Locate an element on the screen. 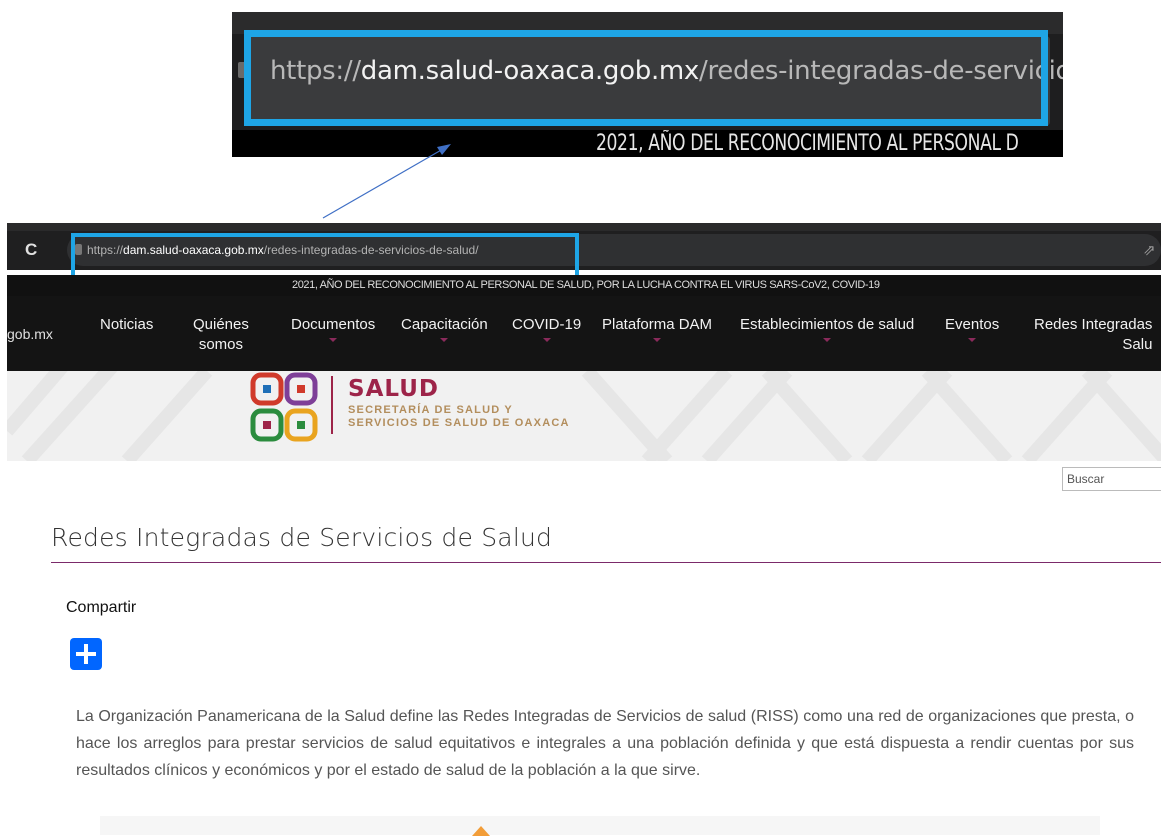  nav-item-label: Capacitación is located at coordinates (444, 324).